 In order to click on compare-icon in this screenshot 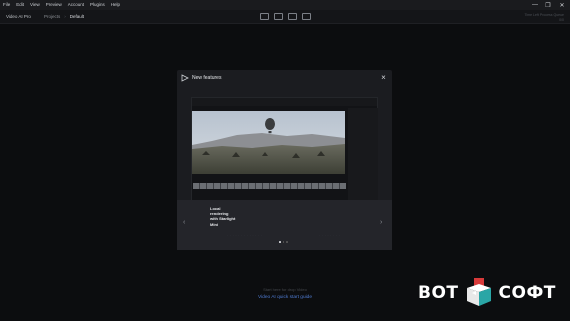, I will do `click(306, 16)`.